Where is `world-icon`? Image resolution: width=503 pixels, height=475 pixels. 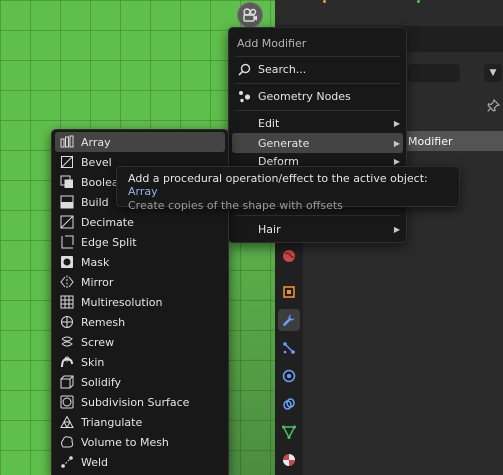 world-icon is located at coordinates (289, 256).